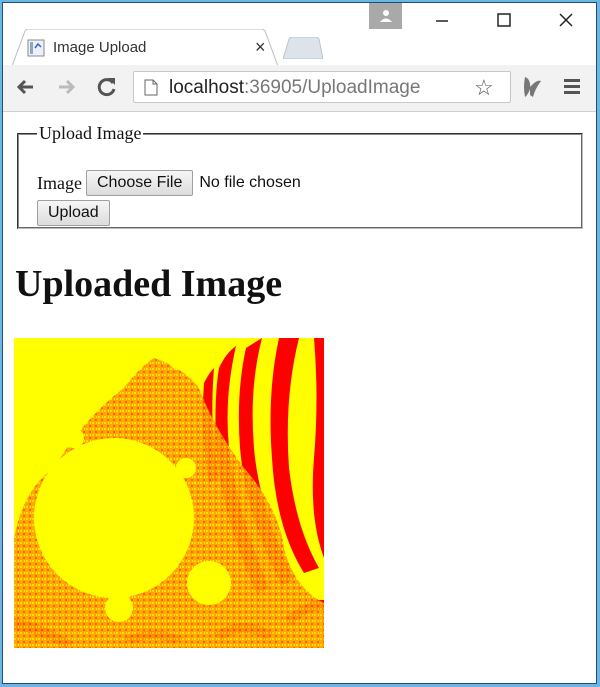  What do you see at coordinates (332, 87) in the screenshot?
I see `url-path: :36905/UploadImage` at bounding box center [332, 87].